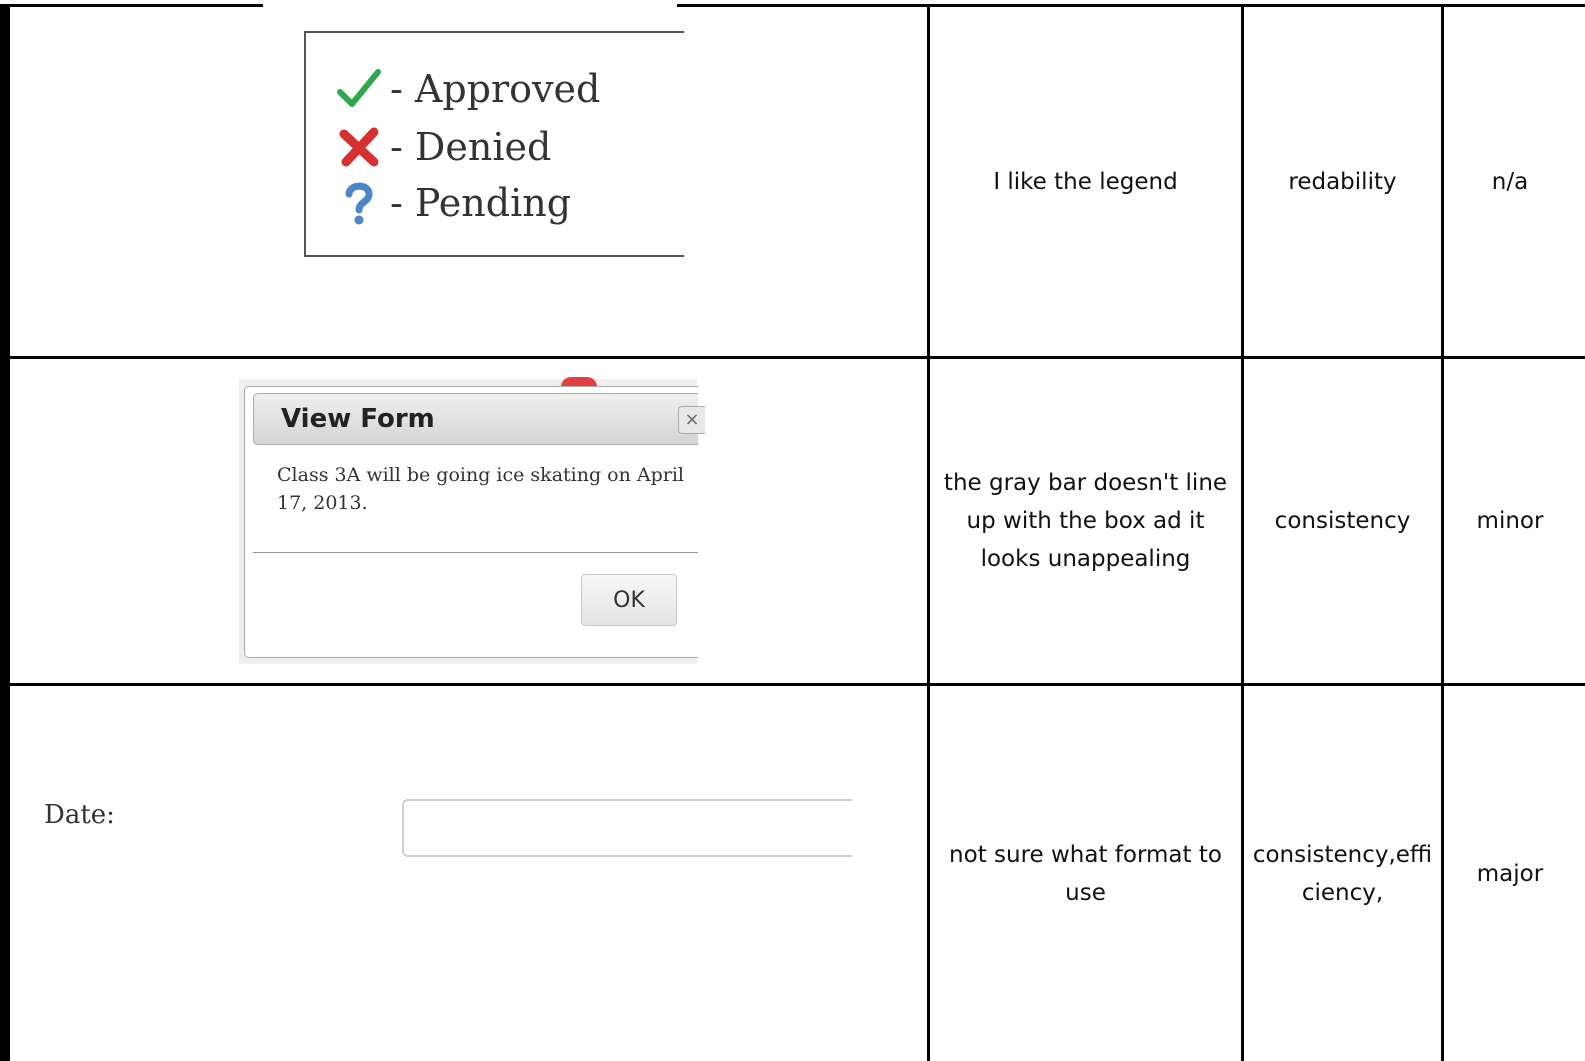 The width and height of the screenshot is (1585, 1061). Describe the element at coordinates (359, 88) in the screenshot. I see `checkmark-icon` at that location.